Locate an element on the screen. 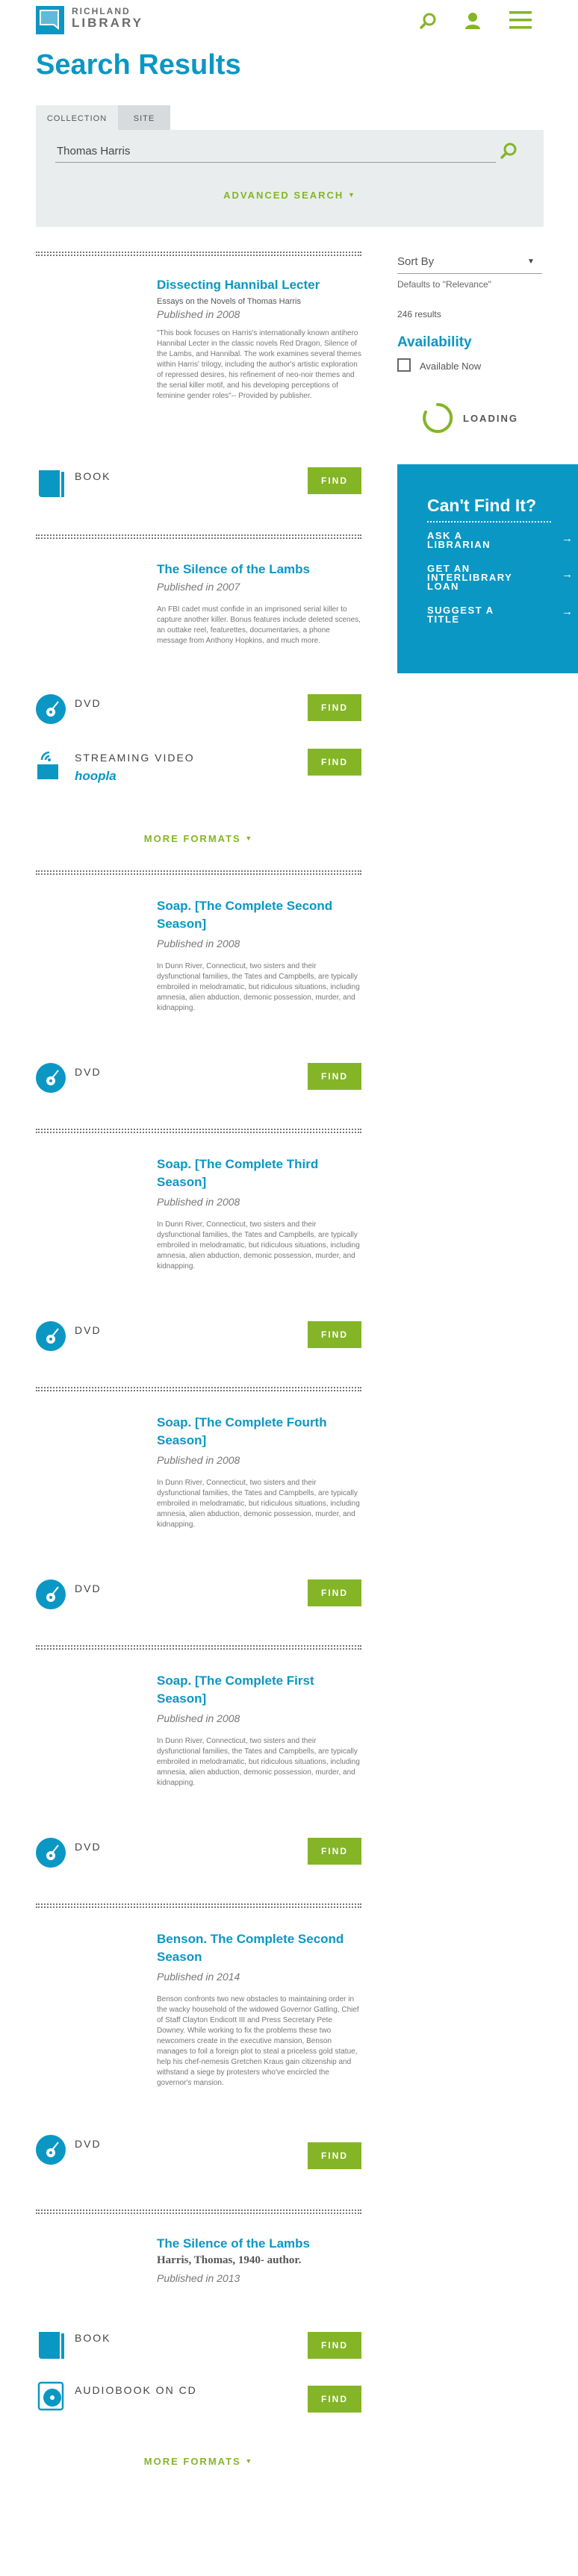 This screenshot has width=578, height=2576. result-author: Harris, Thomas, 1940- author. is located at coordinates (230, 2260).